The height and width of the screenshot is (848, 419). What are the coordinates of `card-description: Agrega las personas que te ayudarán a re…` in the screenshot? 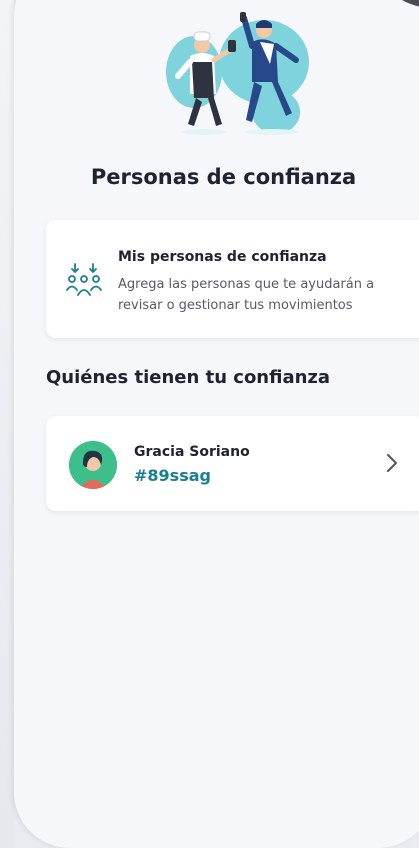 It's located at (246, 295).